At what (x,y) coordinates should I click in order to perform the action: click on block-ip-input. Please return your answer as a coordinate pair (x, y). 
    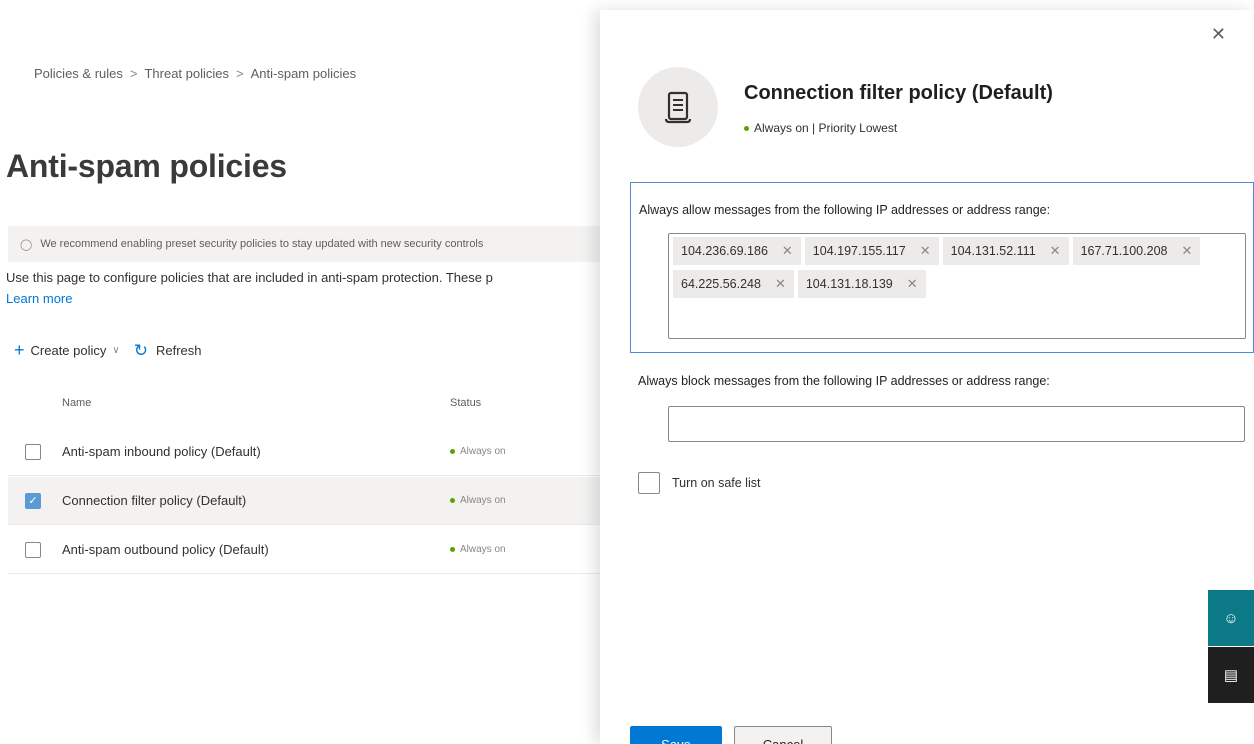
    Looking at the image, I should click on (956, 424).